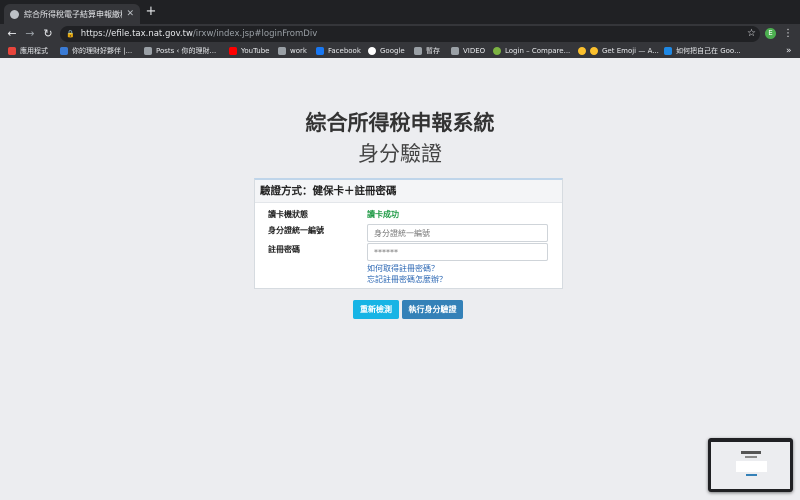 The image size is (800, 500). Describe the element at coordinates (400, 12) in the screenshot. I see `tab-strip: 綜合所得稅電子結算申報繳稅系 ✕ +` at that location.